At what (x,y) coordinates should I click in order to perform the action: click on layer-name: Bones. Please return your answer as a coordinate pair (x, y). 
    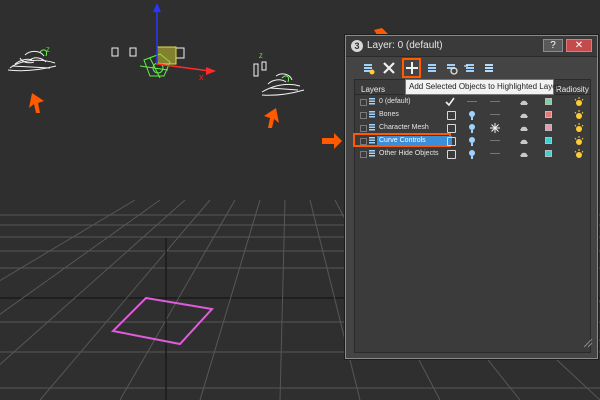
    Looking at the image, I should click on (389, 114).